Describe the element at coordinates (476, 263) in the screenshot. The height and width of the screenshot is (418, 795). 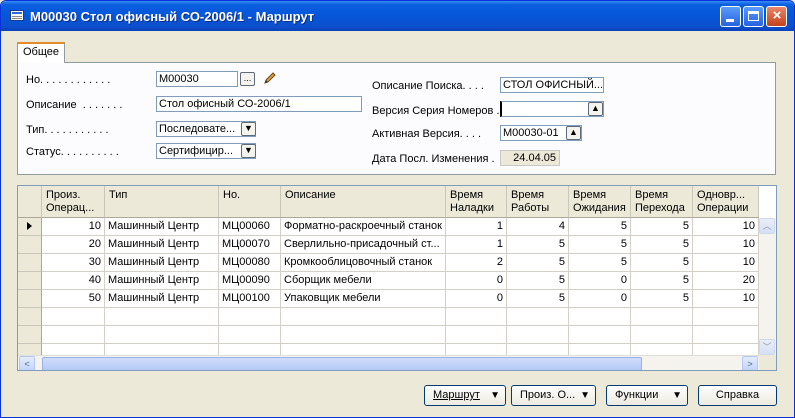
I see `cell-setup: 2` at that location.